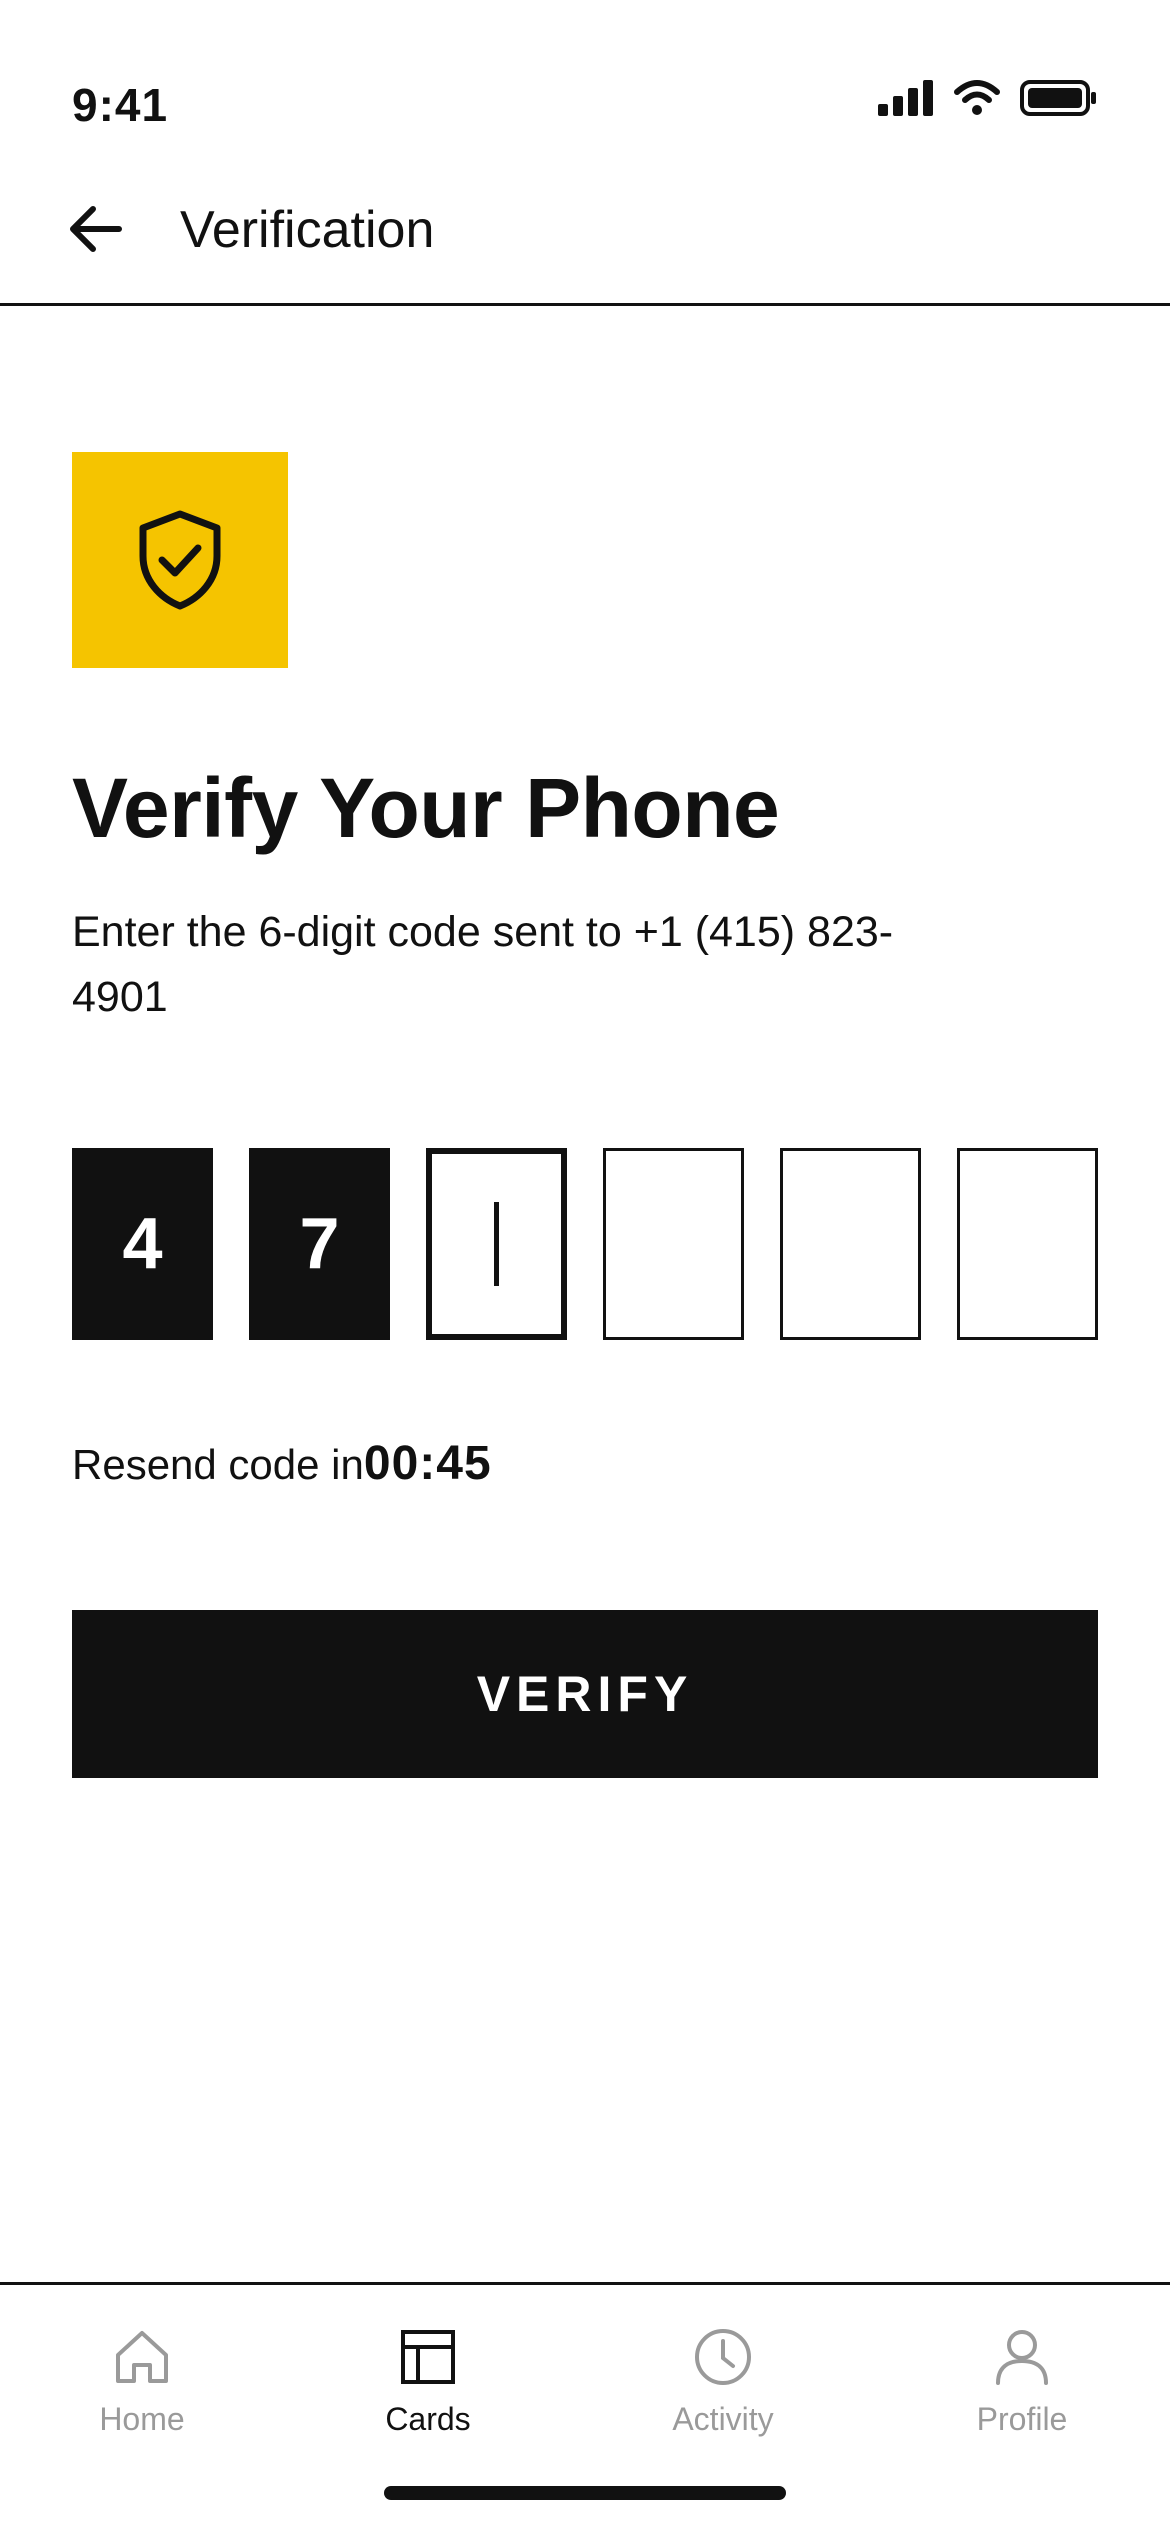 Image resolution: width=1170 pixels, height=2532 pixels. I want to click on signal-icon, so click(905, 98).